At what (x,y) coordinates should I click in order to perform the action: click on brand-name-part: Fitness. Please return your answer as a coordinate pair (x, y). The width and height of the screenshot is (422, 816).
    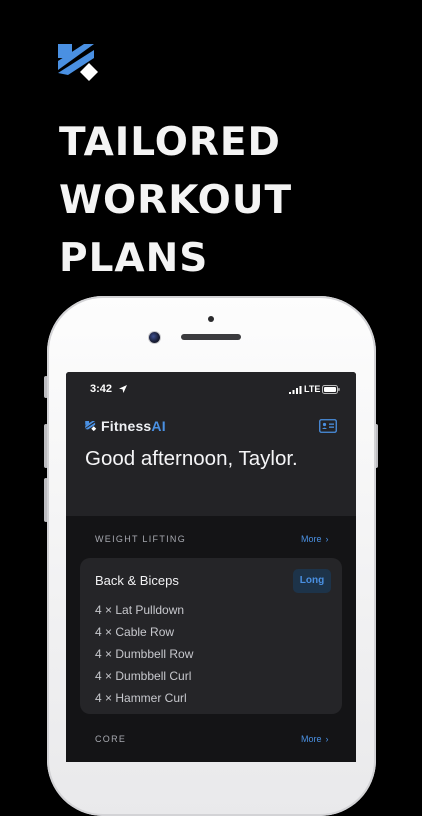
    Looking at the image, I should click on (126, 426).